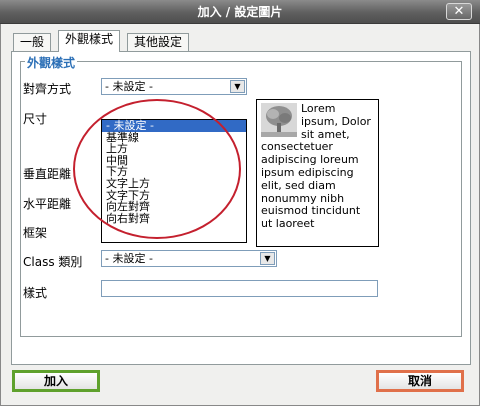  Describe the element at coordinates (459, 11) in the screenshot. I see `close-button: ✕` at that location.